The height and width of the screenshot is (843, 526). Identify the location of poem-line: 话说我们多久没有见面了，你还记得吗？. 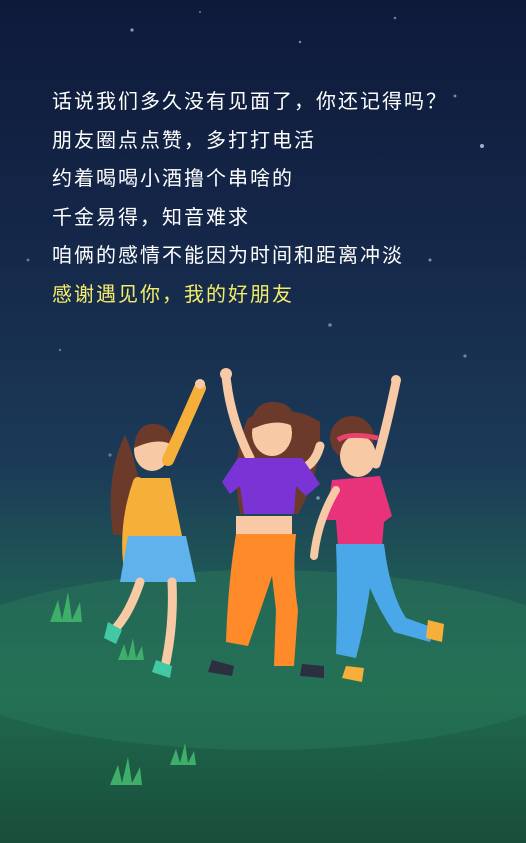
(250, 101).